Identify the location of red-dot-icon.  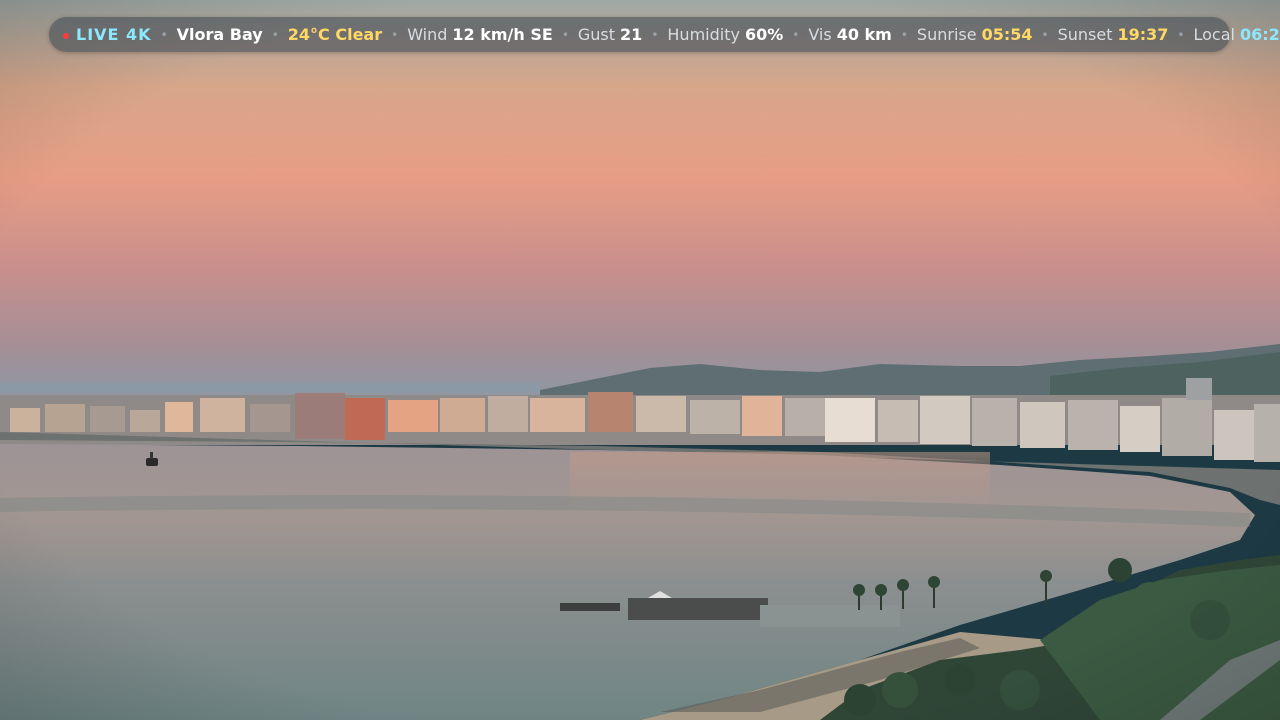
(66, 36).